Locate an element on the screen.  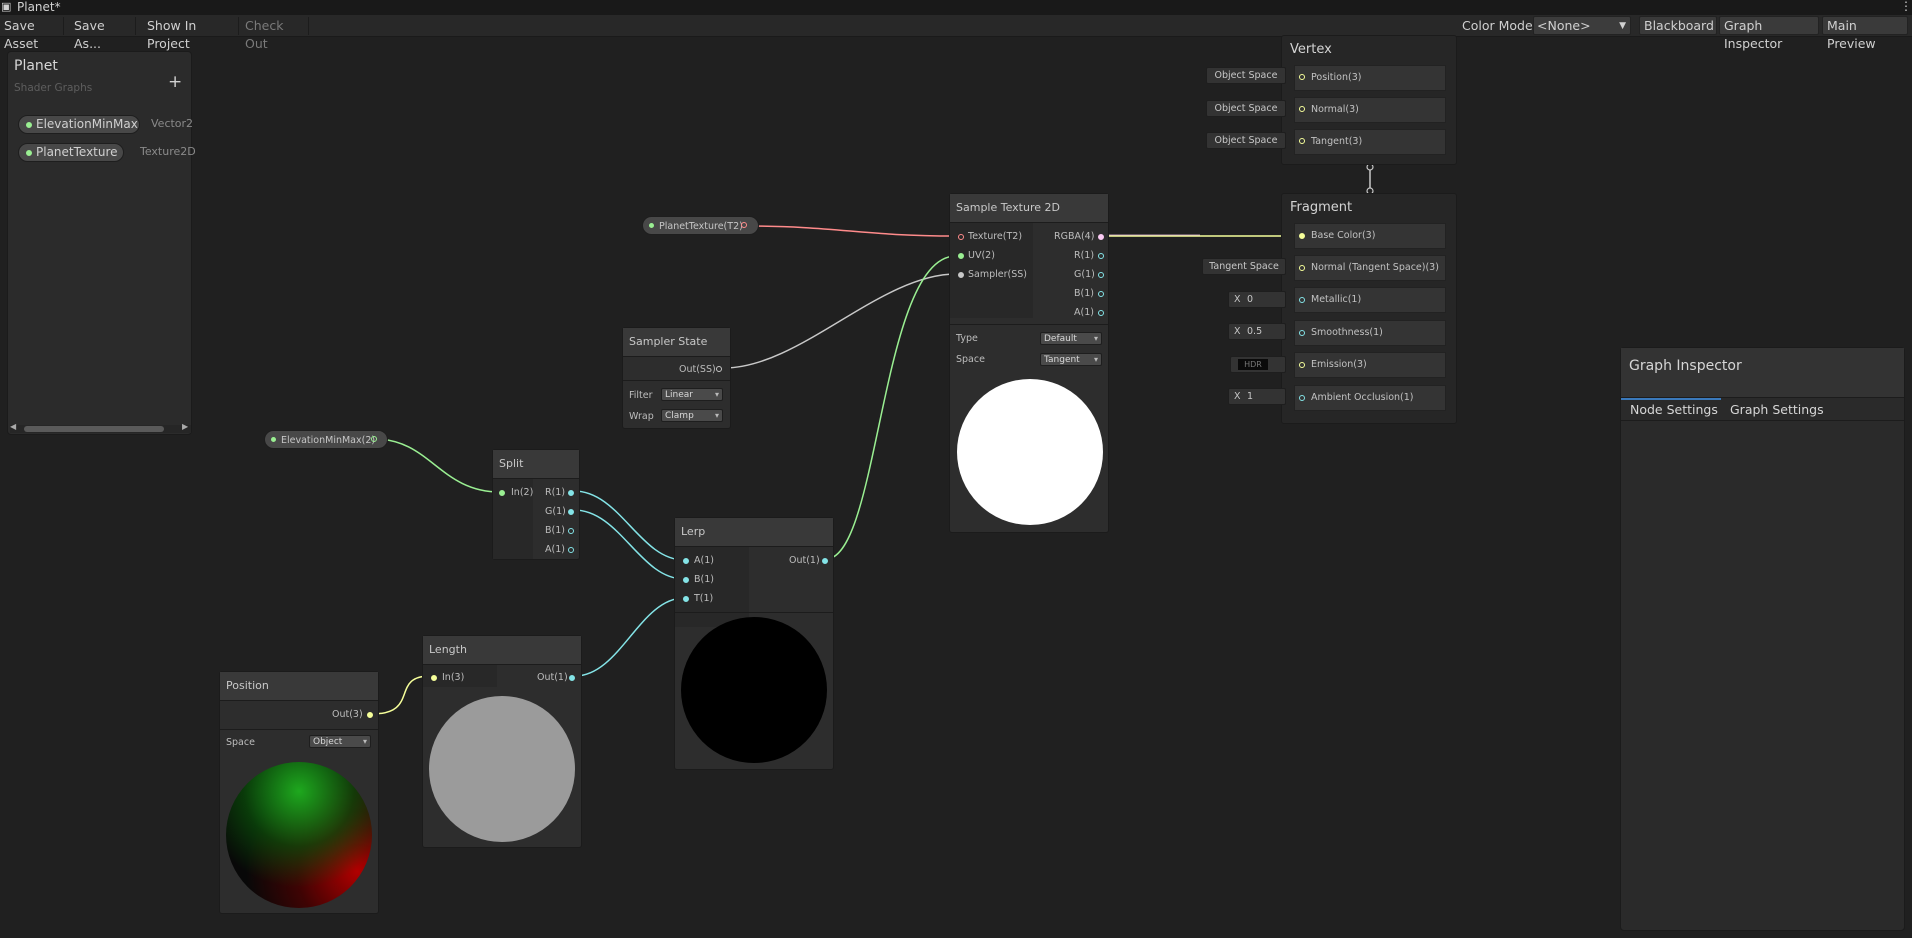
ambient-occlusion-input: X 1 is located at coordinates (1257, 396).